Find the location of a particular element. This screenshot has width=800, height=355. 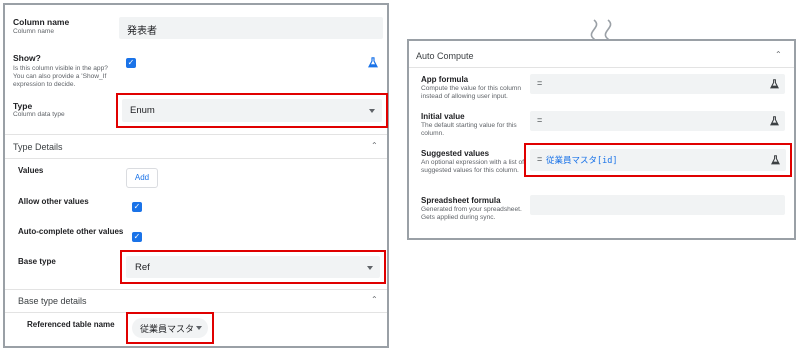

referenced-table-select: 従業員マスタ is located at coordinates (170, 328).